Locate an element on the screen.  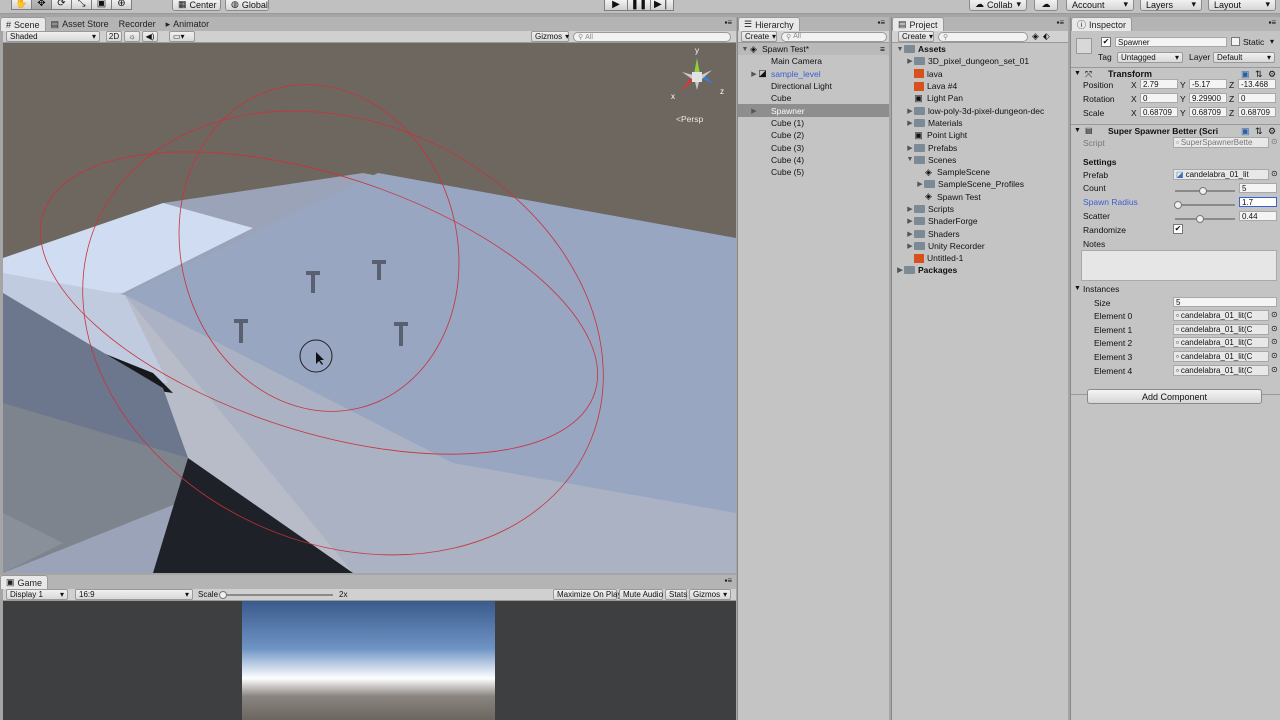
layout-dropdown: Layout ▾ is located at coordinates (1242, 5).